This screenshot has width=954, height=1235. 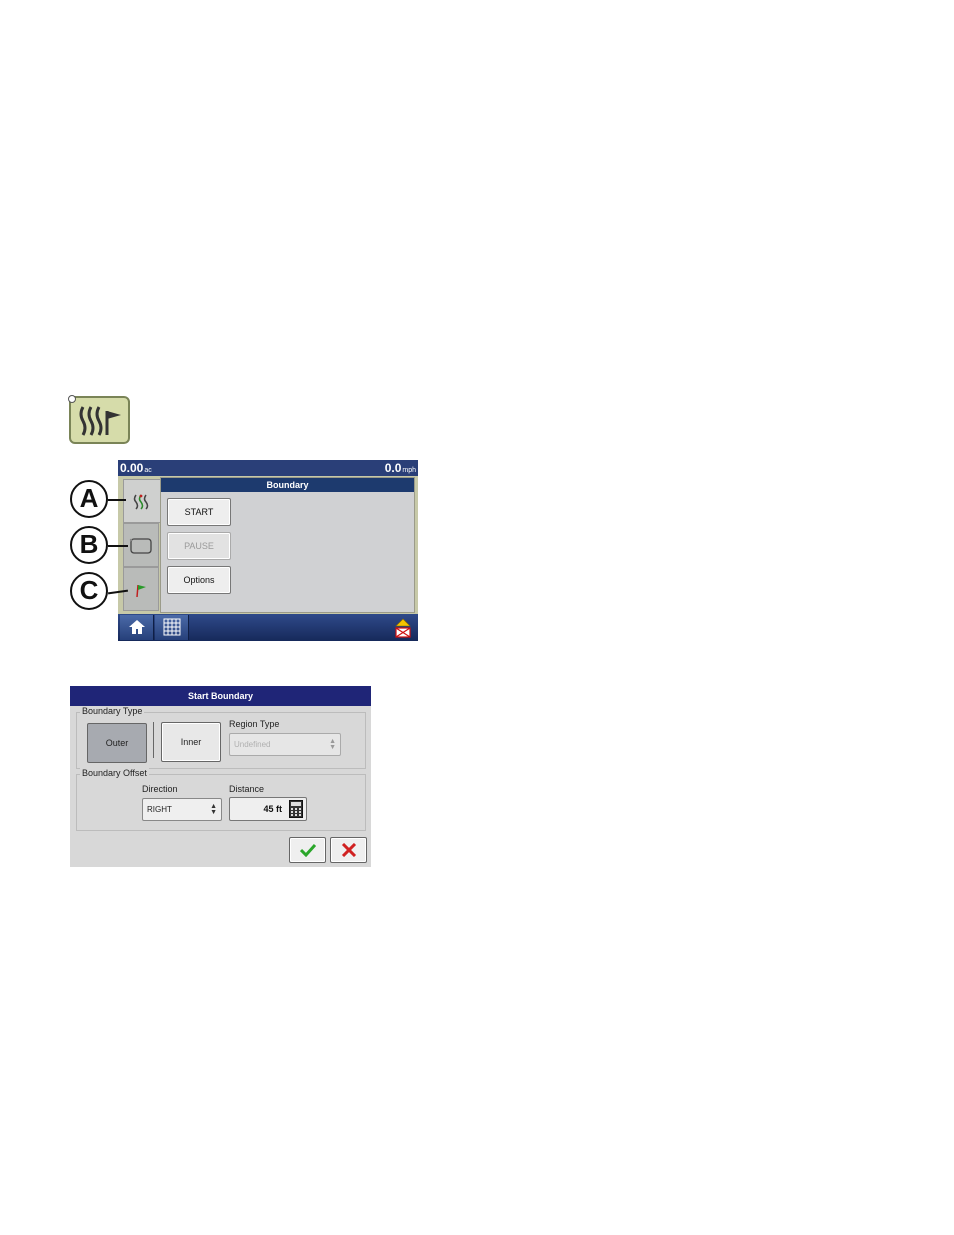 What do you see at coordinates (114, 773) in the screenshot?
I see `boundary-offset-label: Boundary Offset` at bounding box center [114, 773].